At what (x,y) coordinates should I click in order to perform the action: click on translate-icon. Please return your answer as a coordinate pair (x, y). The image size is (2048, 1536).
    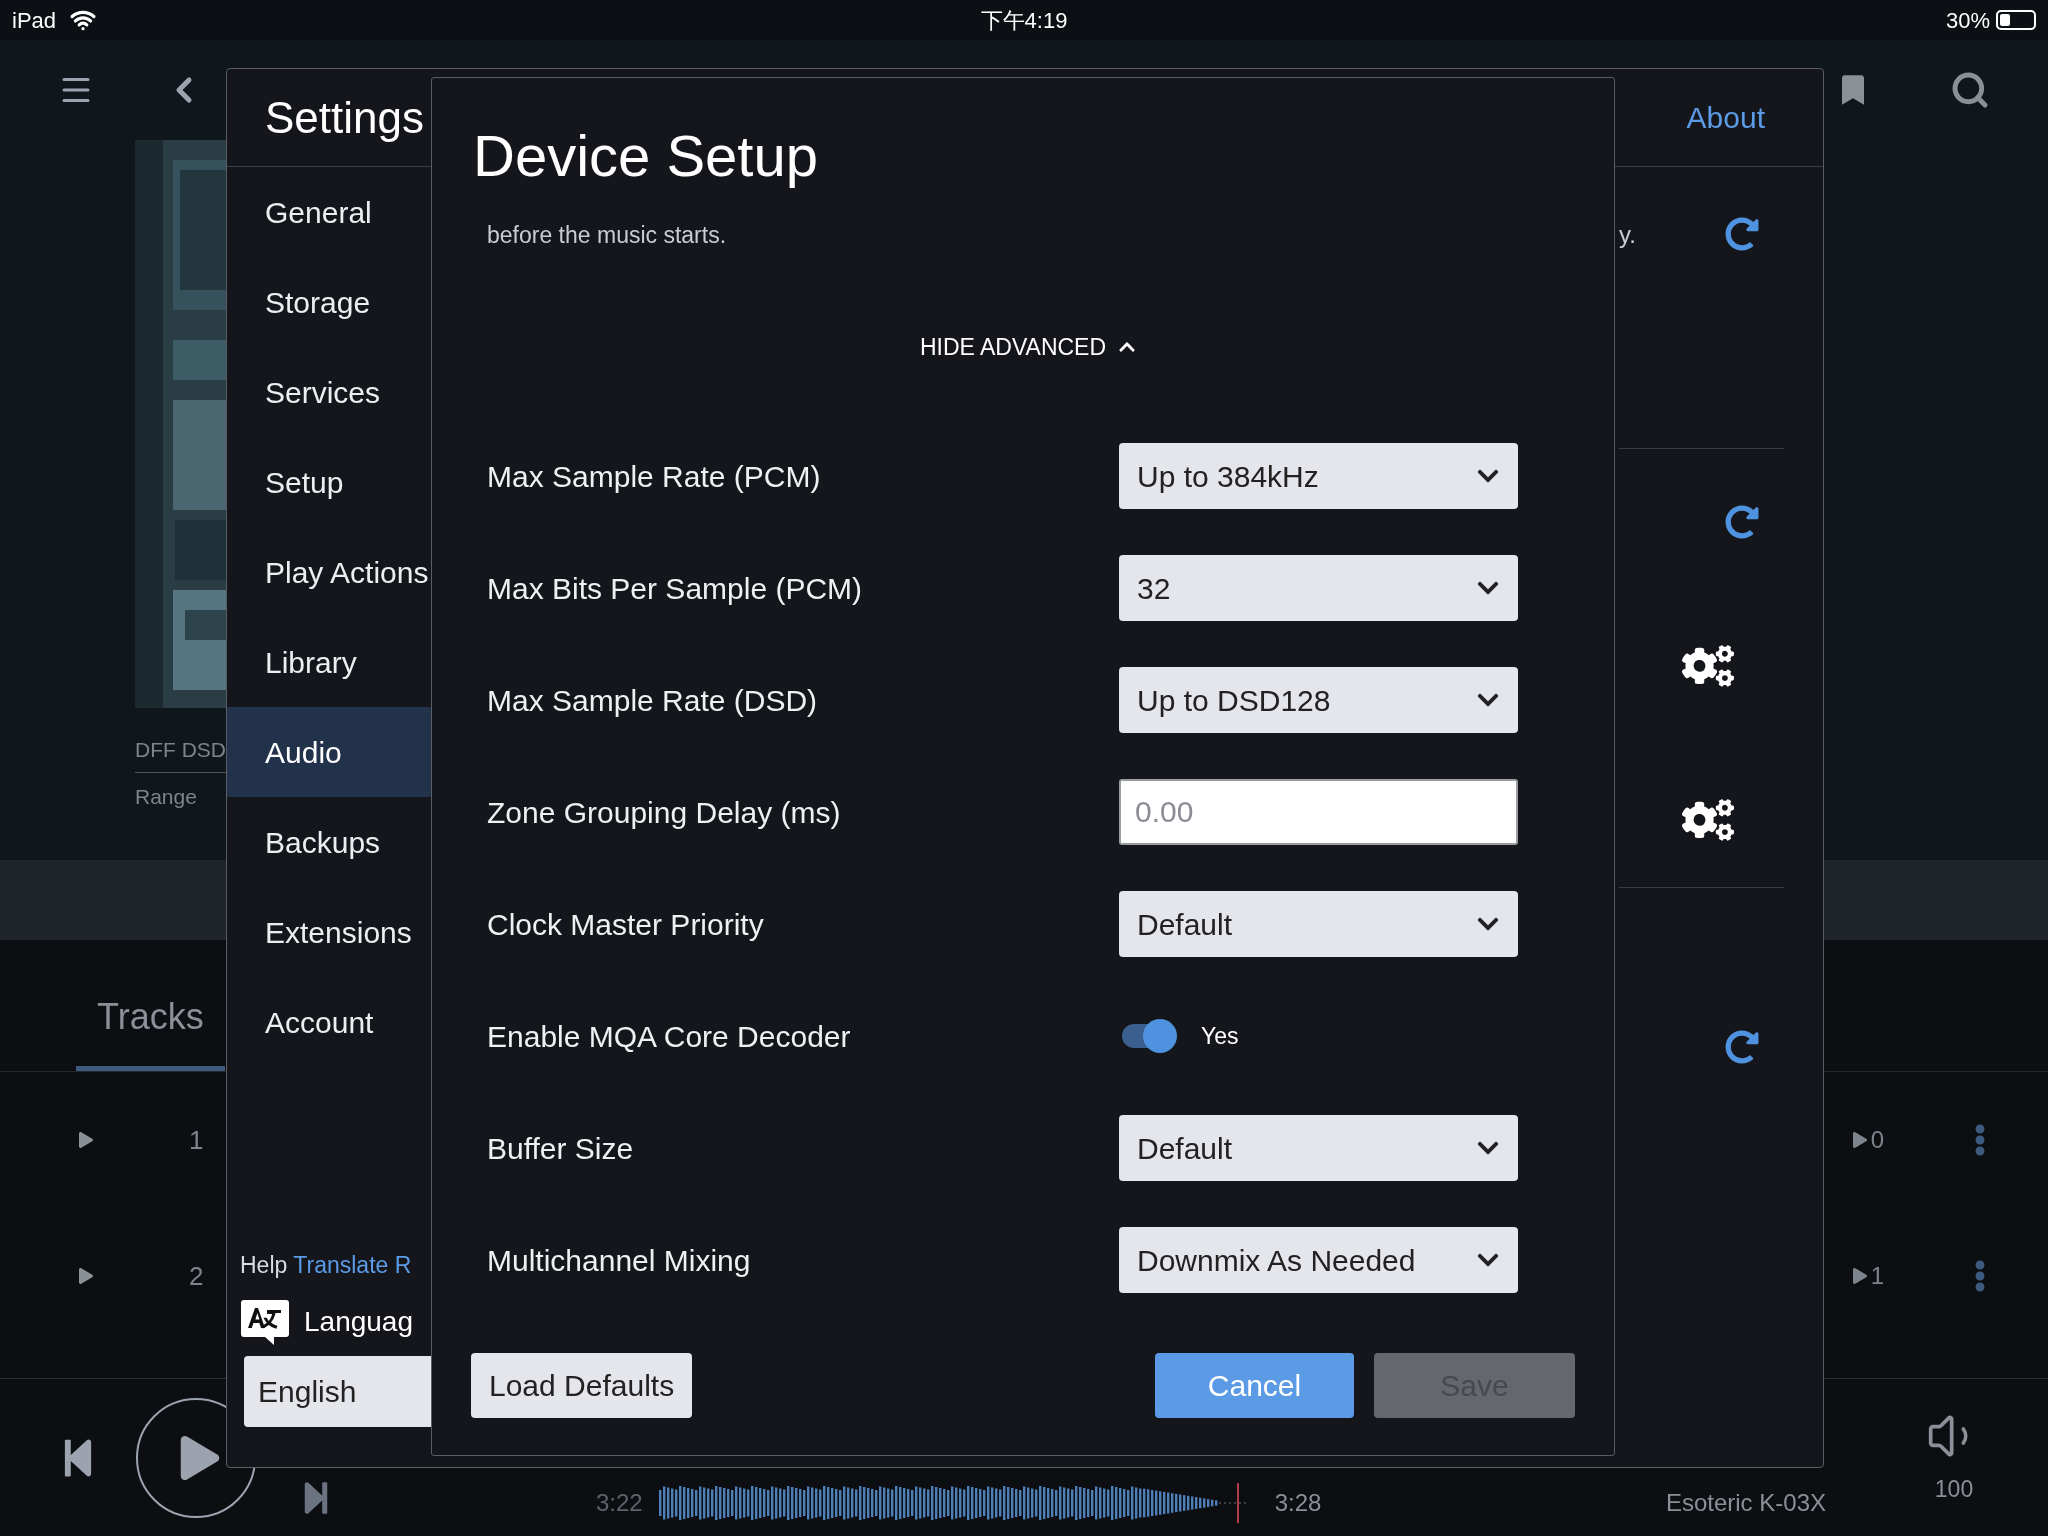
    Looking at the image, I should click on (265, 1322).